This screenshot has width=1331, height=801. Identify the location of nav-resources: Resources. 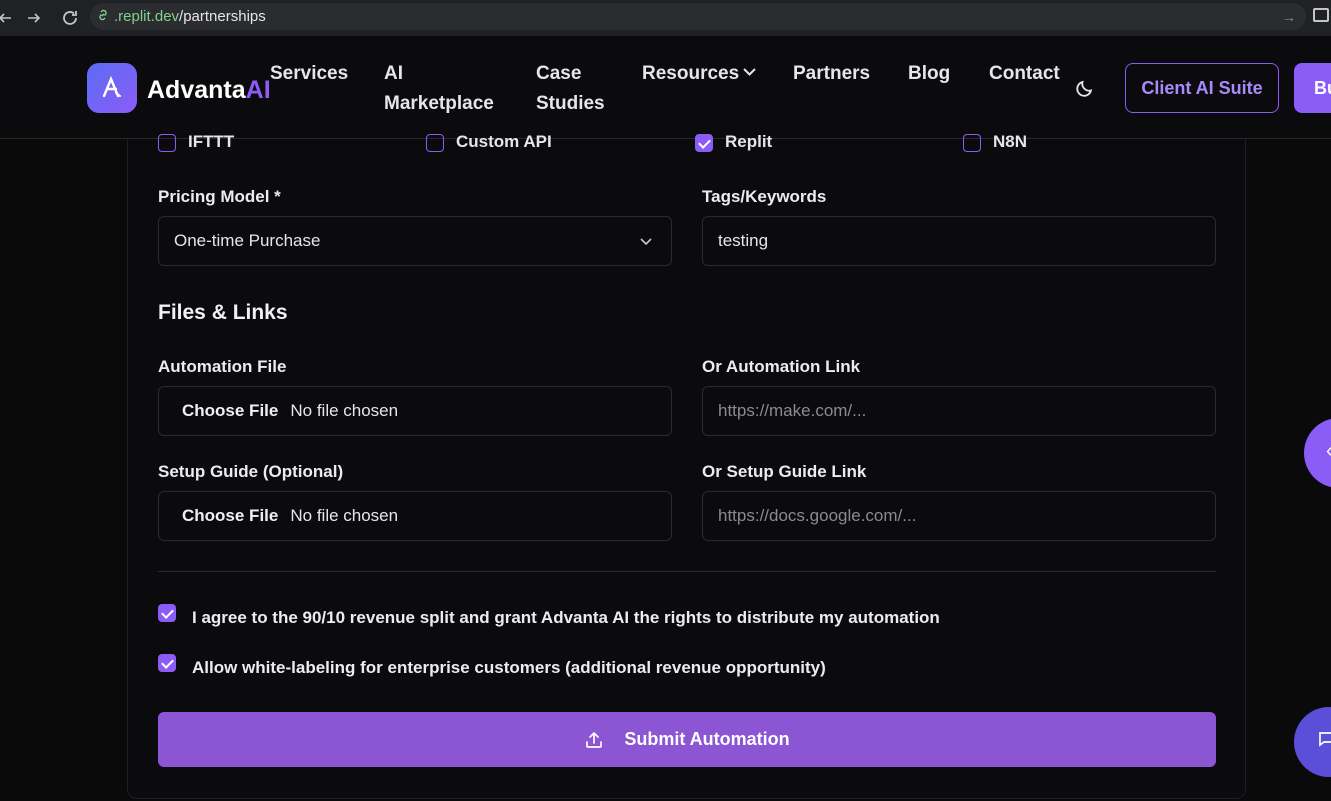
(699, 74).